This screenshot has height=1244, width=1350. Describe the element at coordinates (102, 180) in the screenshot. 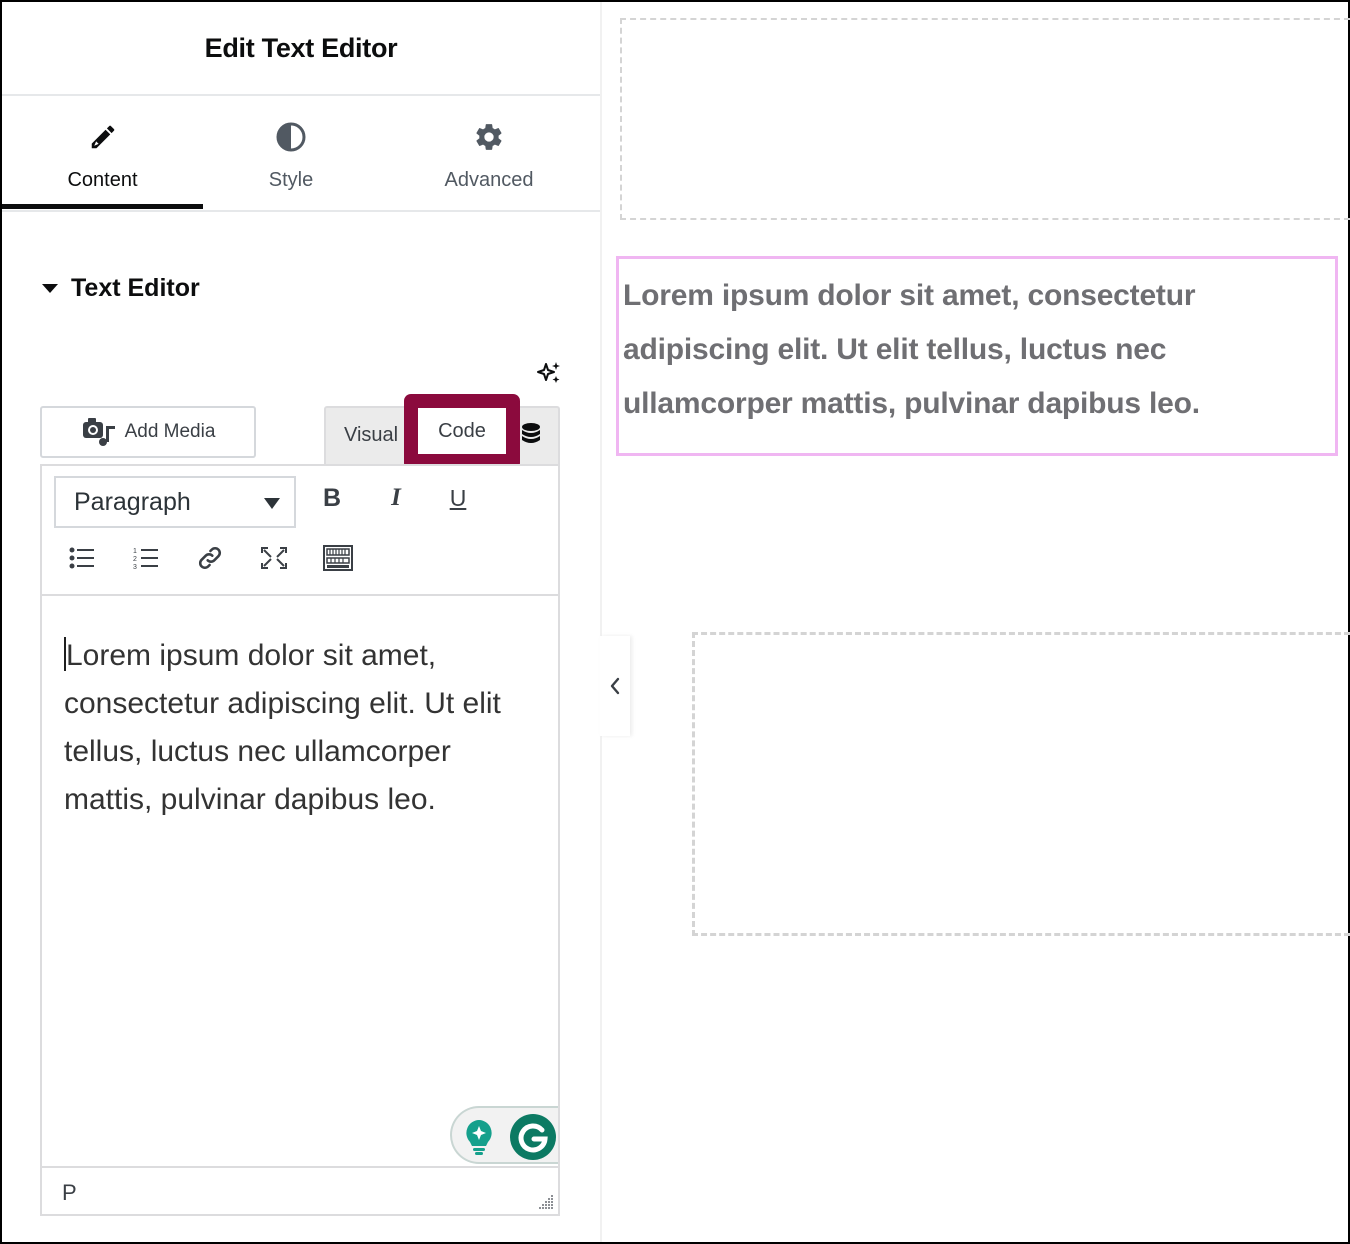

I see `tab-content-label: Content` at that location.